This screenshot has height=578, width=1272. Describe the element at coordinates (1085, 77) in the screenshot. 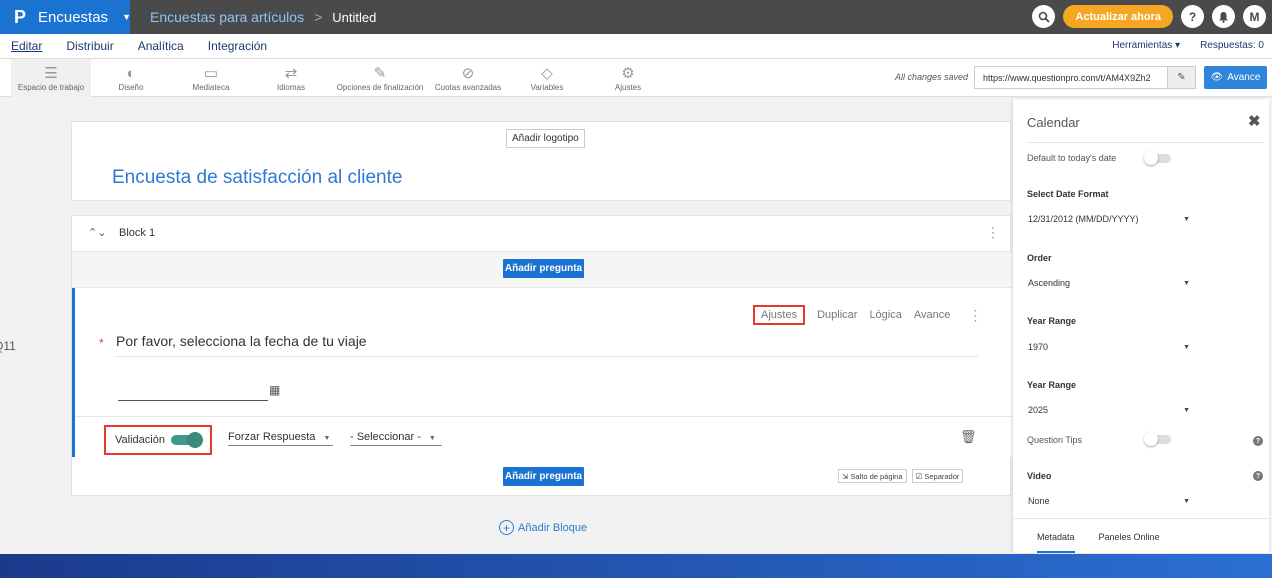

I see `survey-url-field: https://www.questionpro.com/t/AM4X9Zh2 ✎` at that location.